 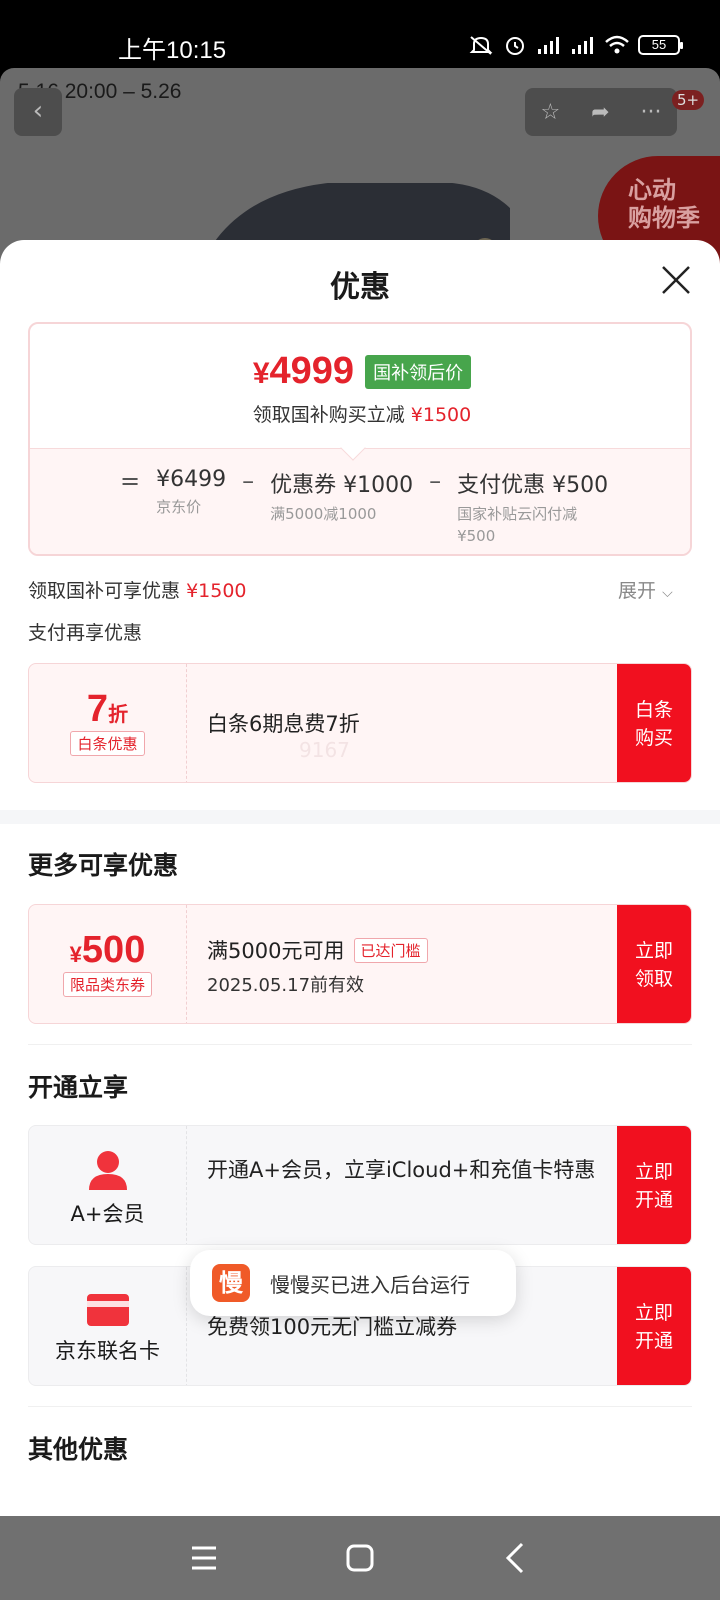 I want to click on sheet-title: 优惠, so click(x=360, y=287).